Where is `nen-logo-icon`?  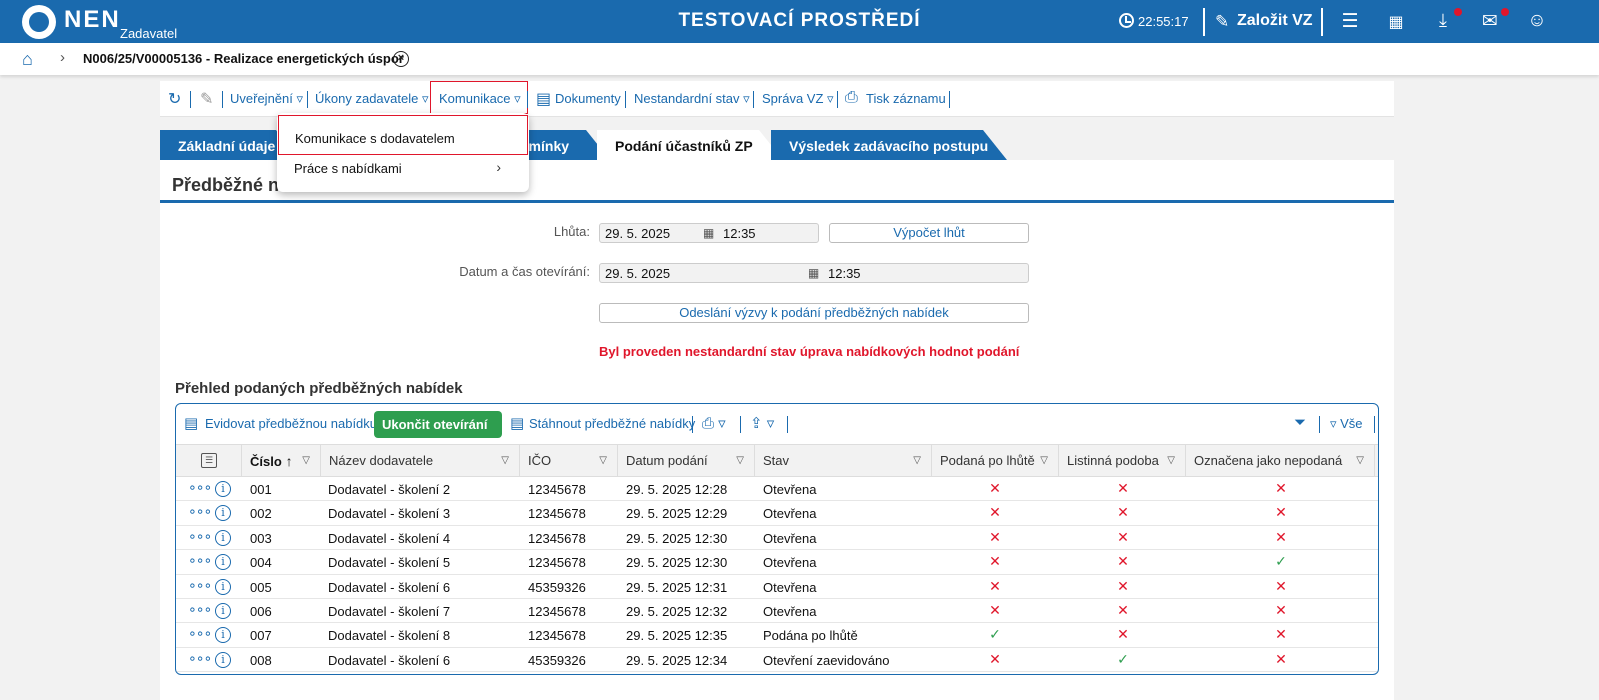
nen-logo-icon is located at coordinates (39, 22).